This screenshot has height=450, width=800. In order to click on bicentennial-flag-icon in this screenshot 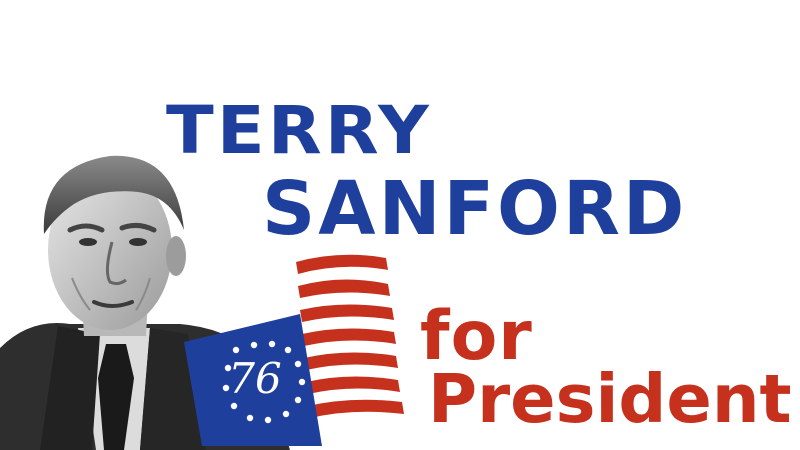, I will do `click(294, 350)`.